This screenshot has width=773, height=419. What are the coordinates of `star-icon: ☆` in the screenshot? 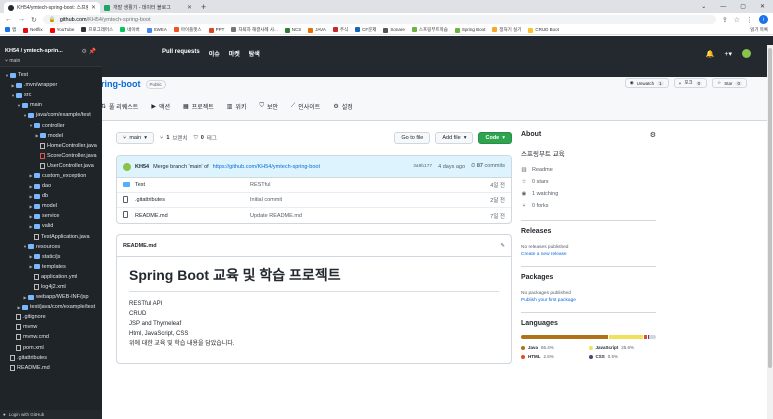 It's located at (737, 20).